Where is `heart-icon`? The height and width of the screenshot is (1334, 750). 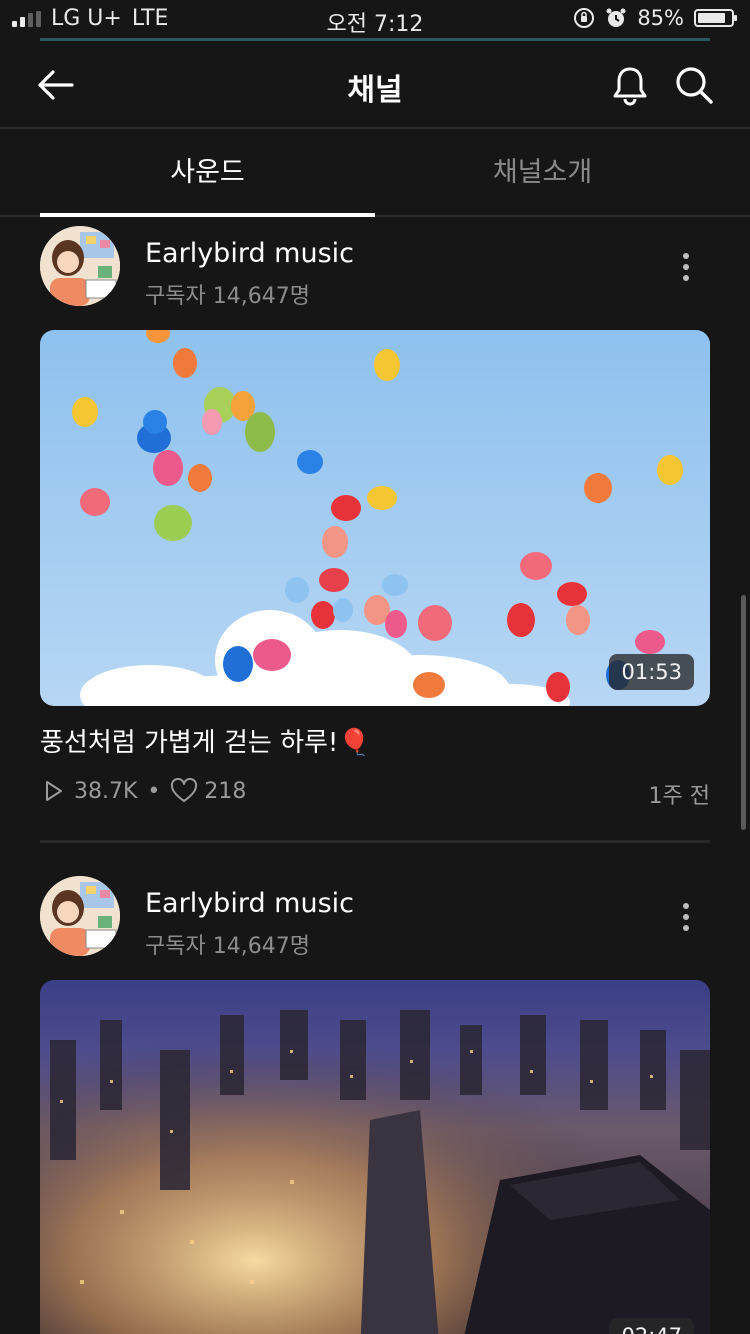 heart-icon is located at coordinates (184, 791).